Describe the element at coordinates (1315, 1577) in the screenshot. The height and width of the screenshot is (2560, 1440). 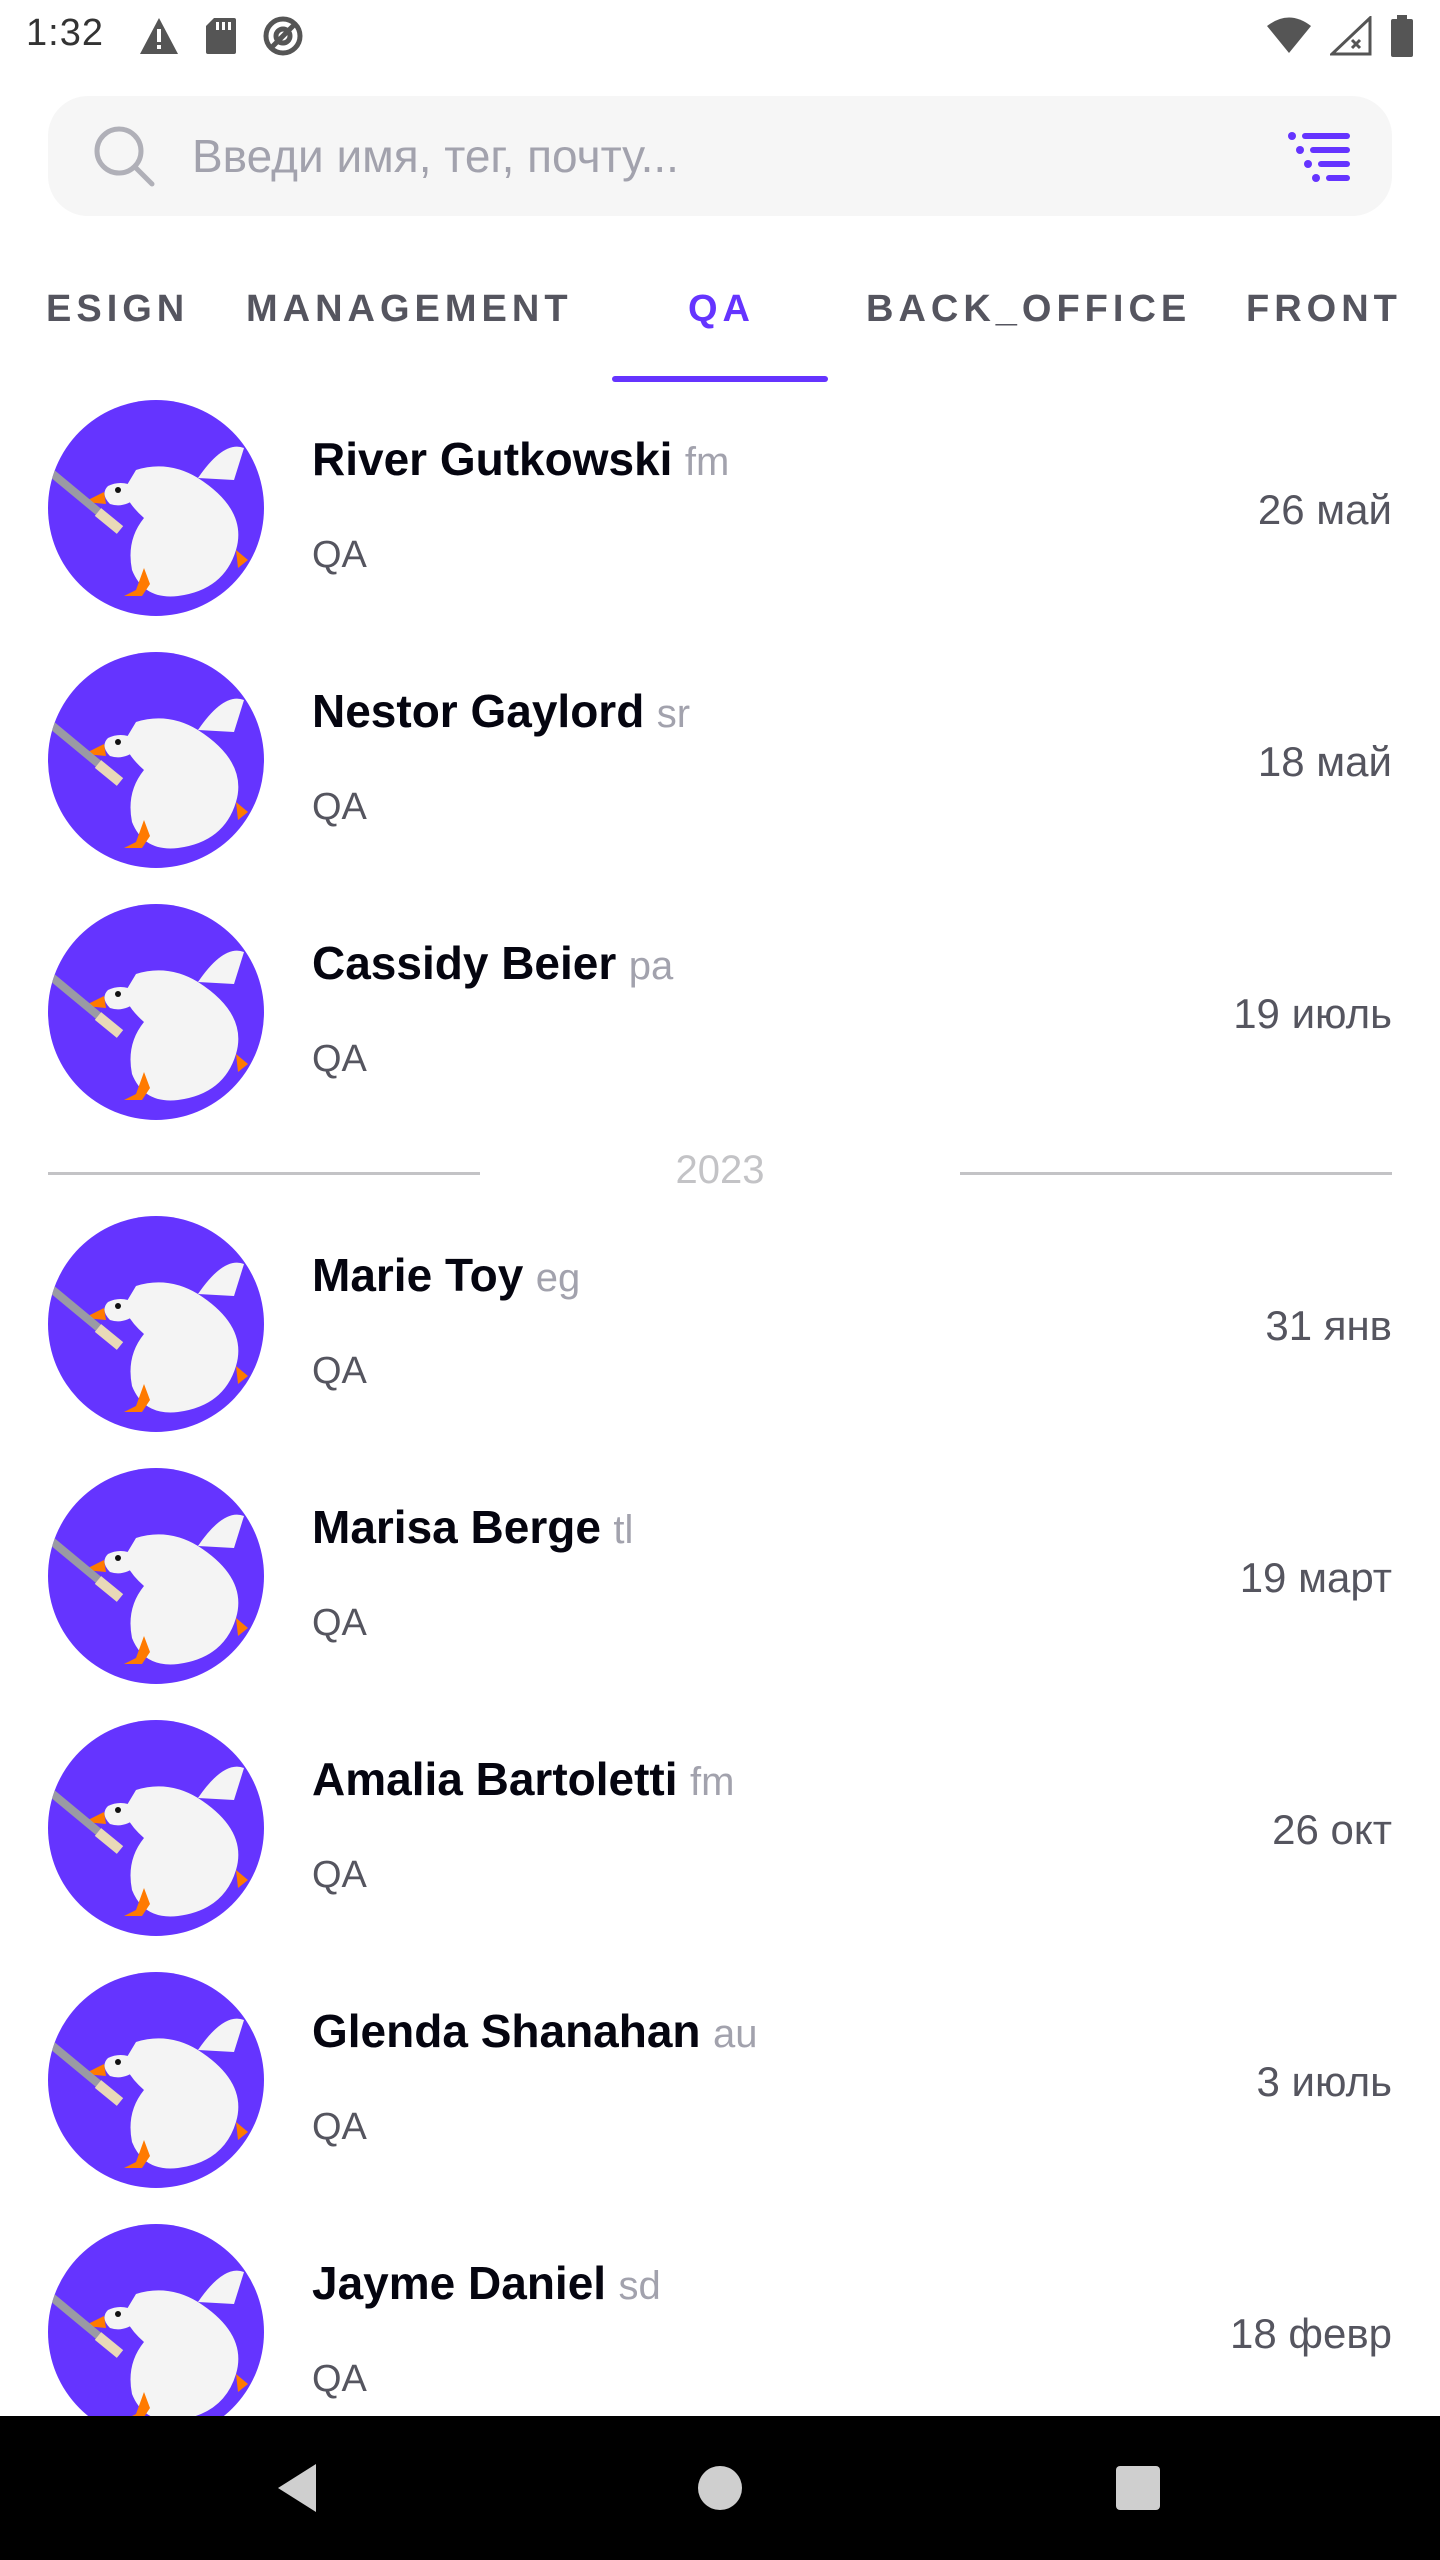
I see `employee-birthday: 19 март` at that location.